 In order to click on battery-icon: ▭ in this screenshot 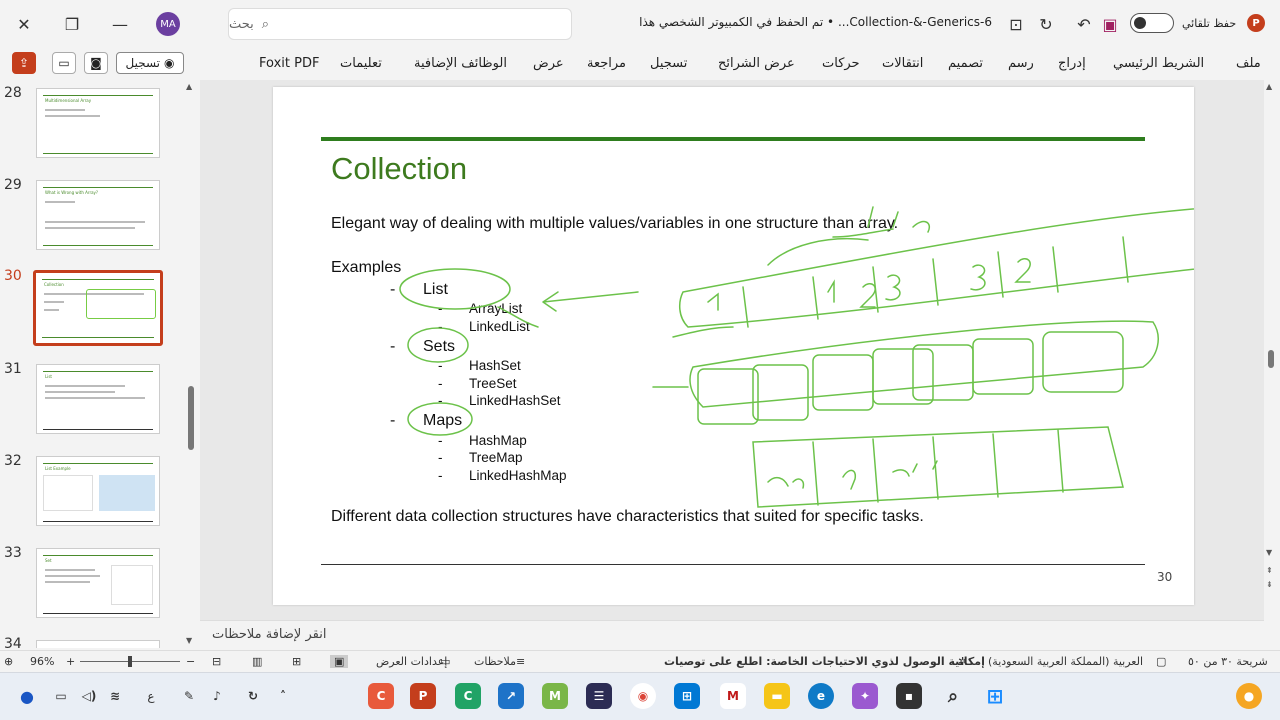, I will do `click(61, 696)`.